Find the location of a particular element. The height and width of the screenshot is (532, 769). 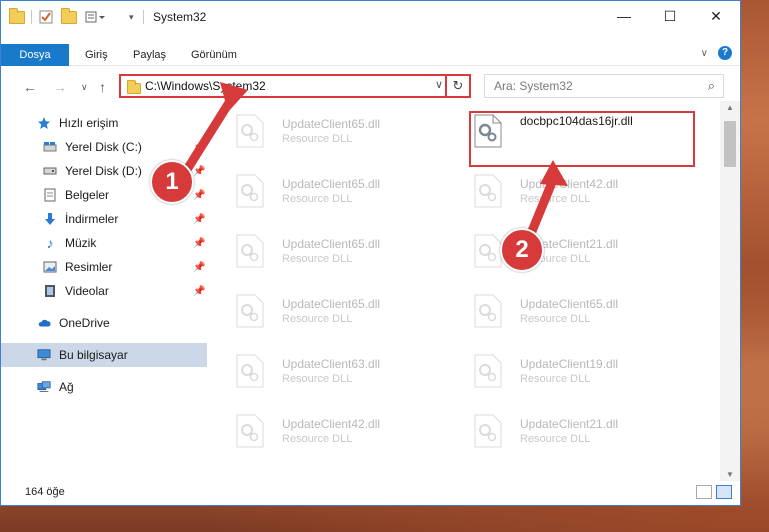

file-name: UpdateClient63.dll is located at coordinates (331, 364).